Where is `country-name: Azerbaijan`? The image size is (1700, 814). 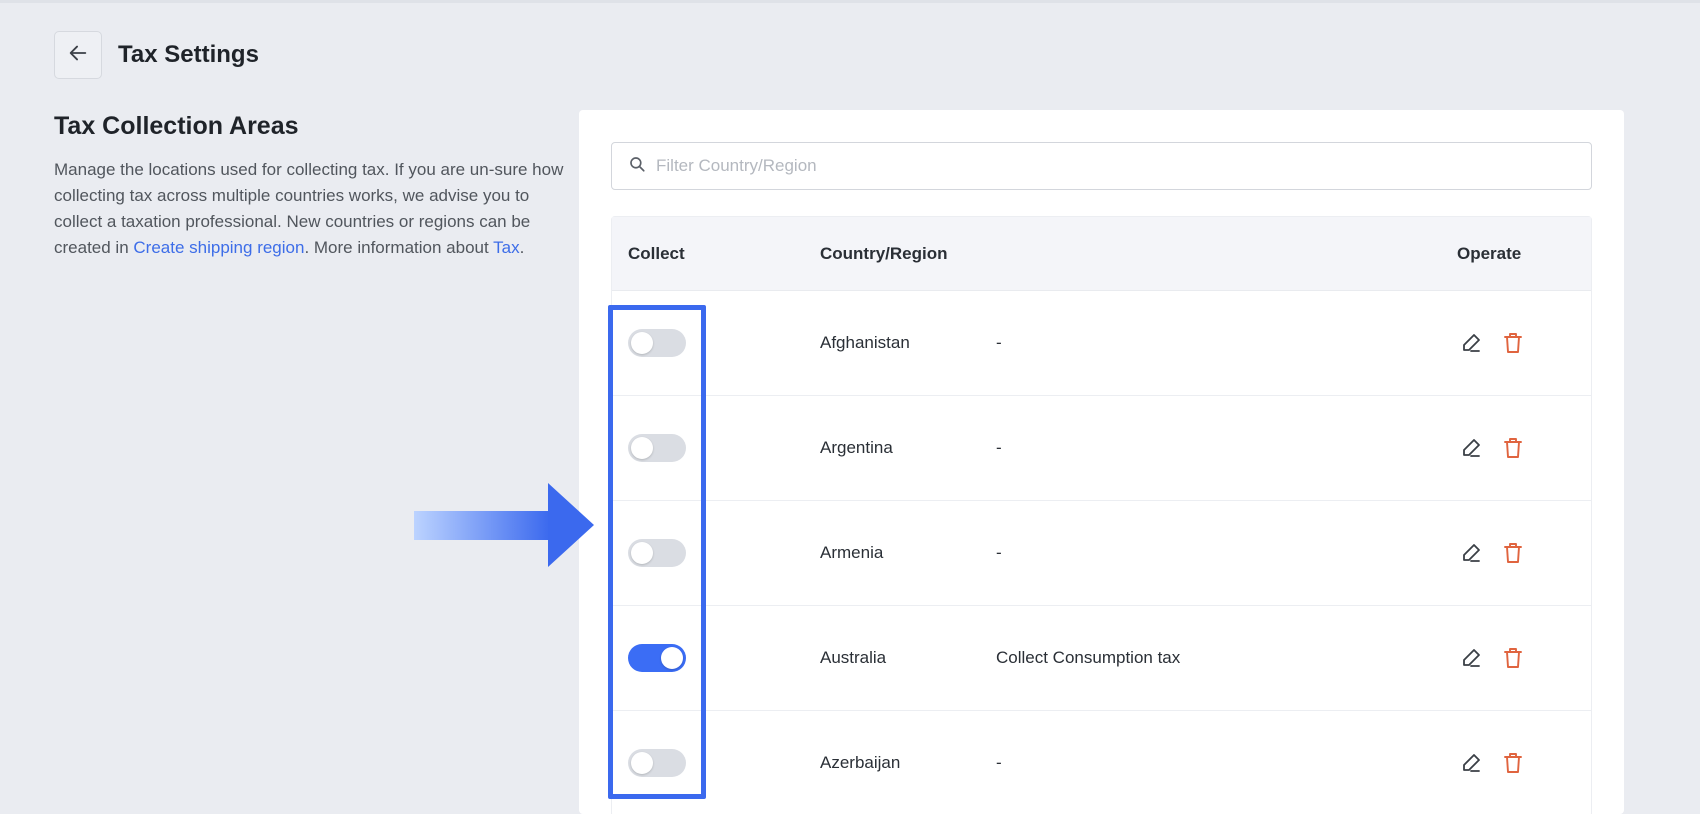 country-name: Azerbaijan is located at coordinates (860, 762).